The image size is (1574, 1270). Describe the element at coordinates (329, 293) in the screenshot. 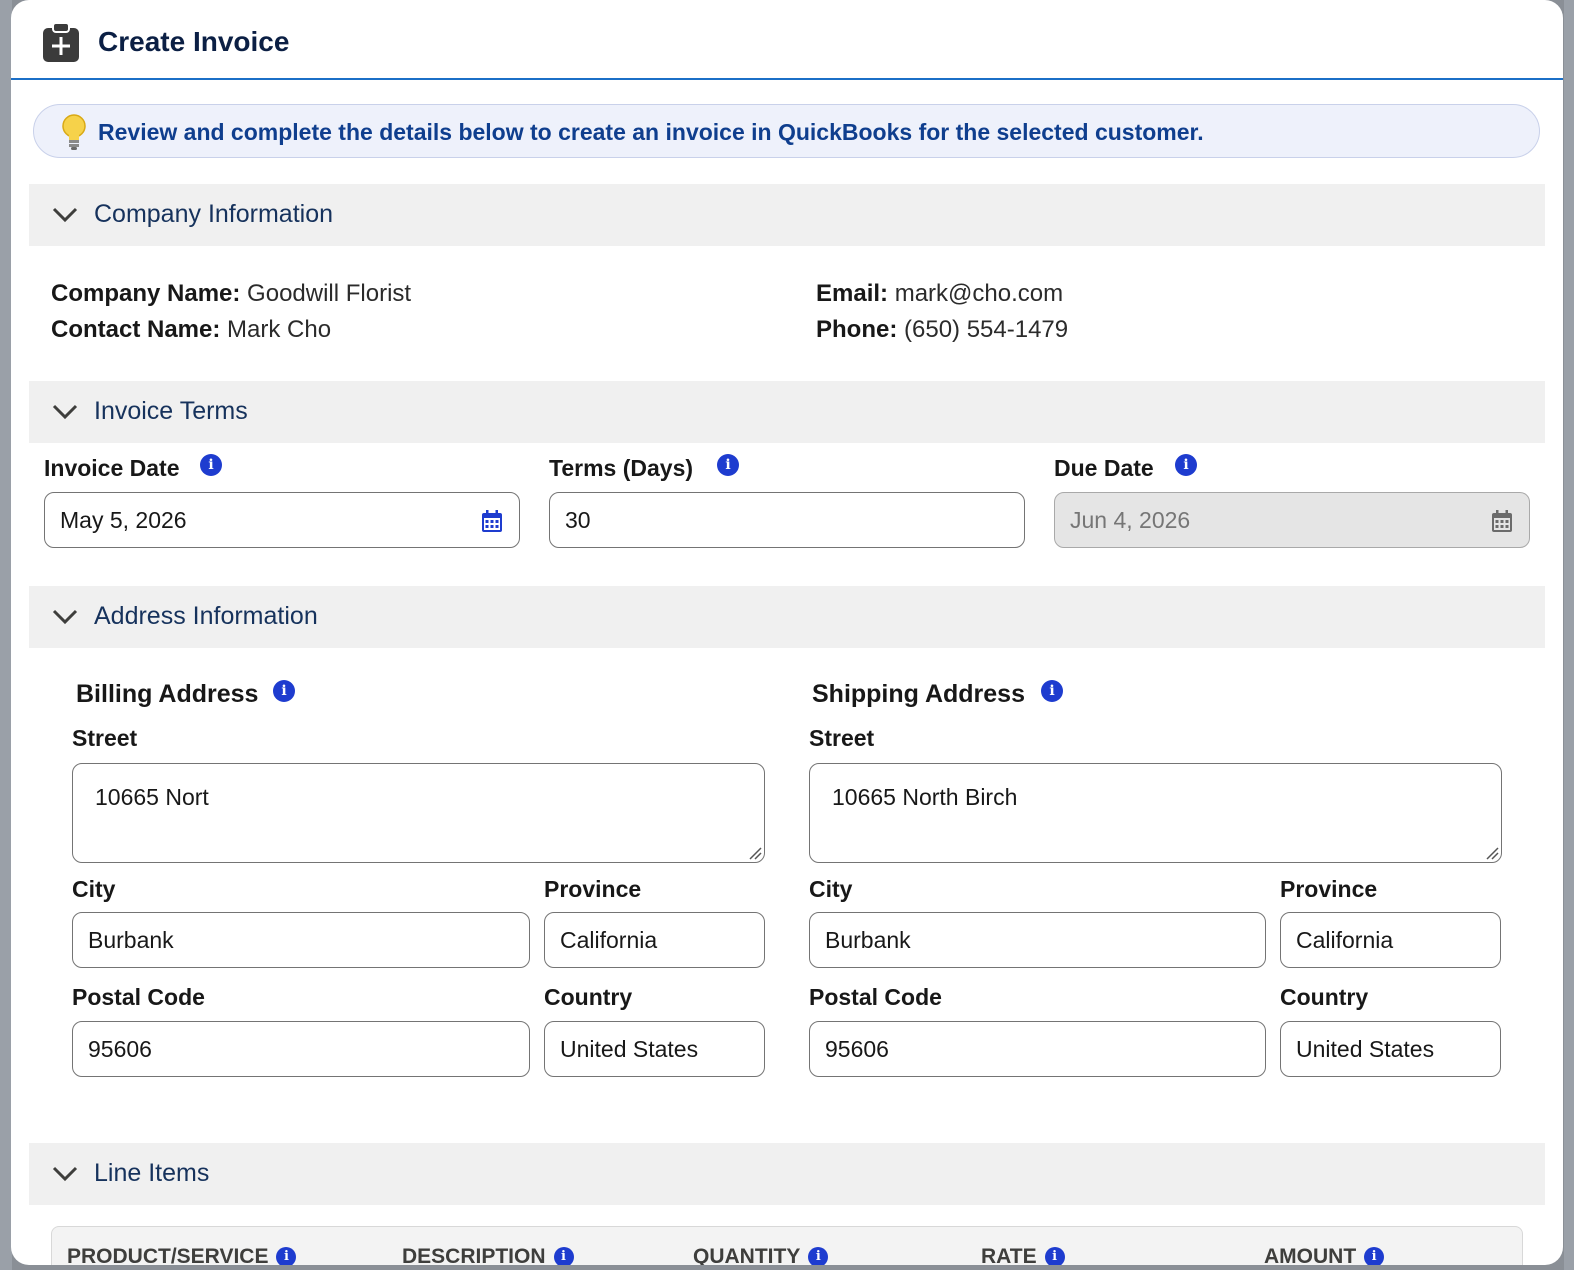

I see `company-name-value: Goodwill Florist` at that location.